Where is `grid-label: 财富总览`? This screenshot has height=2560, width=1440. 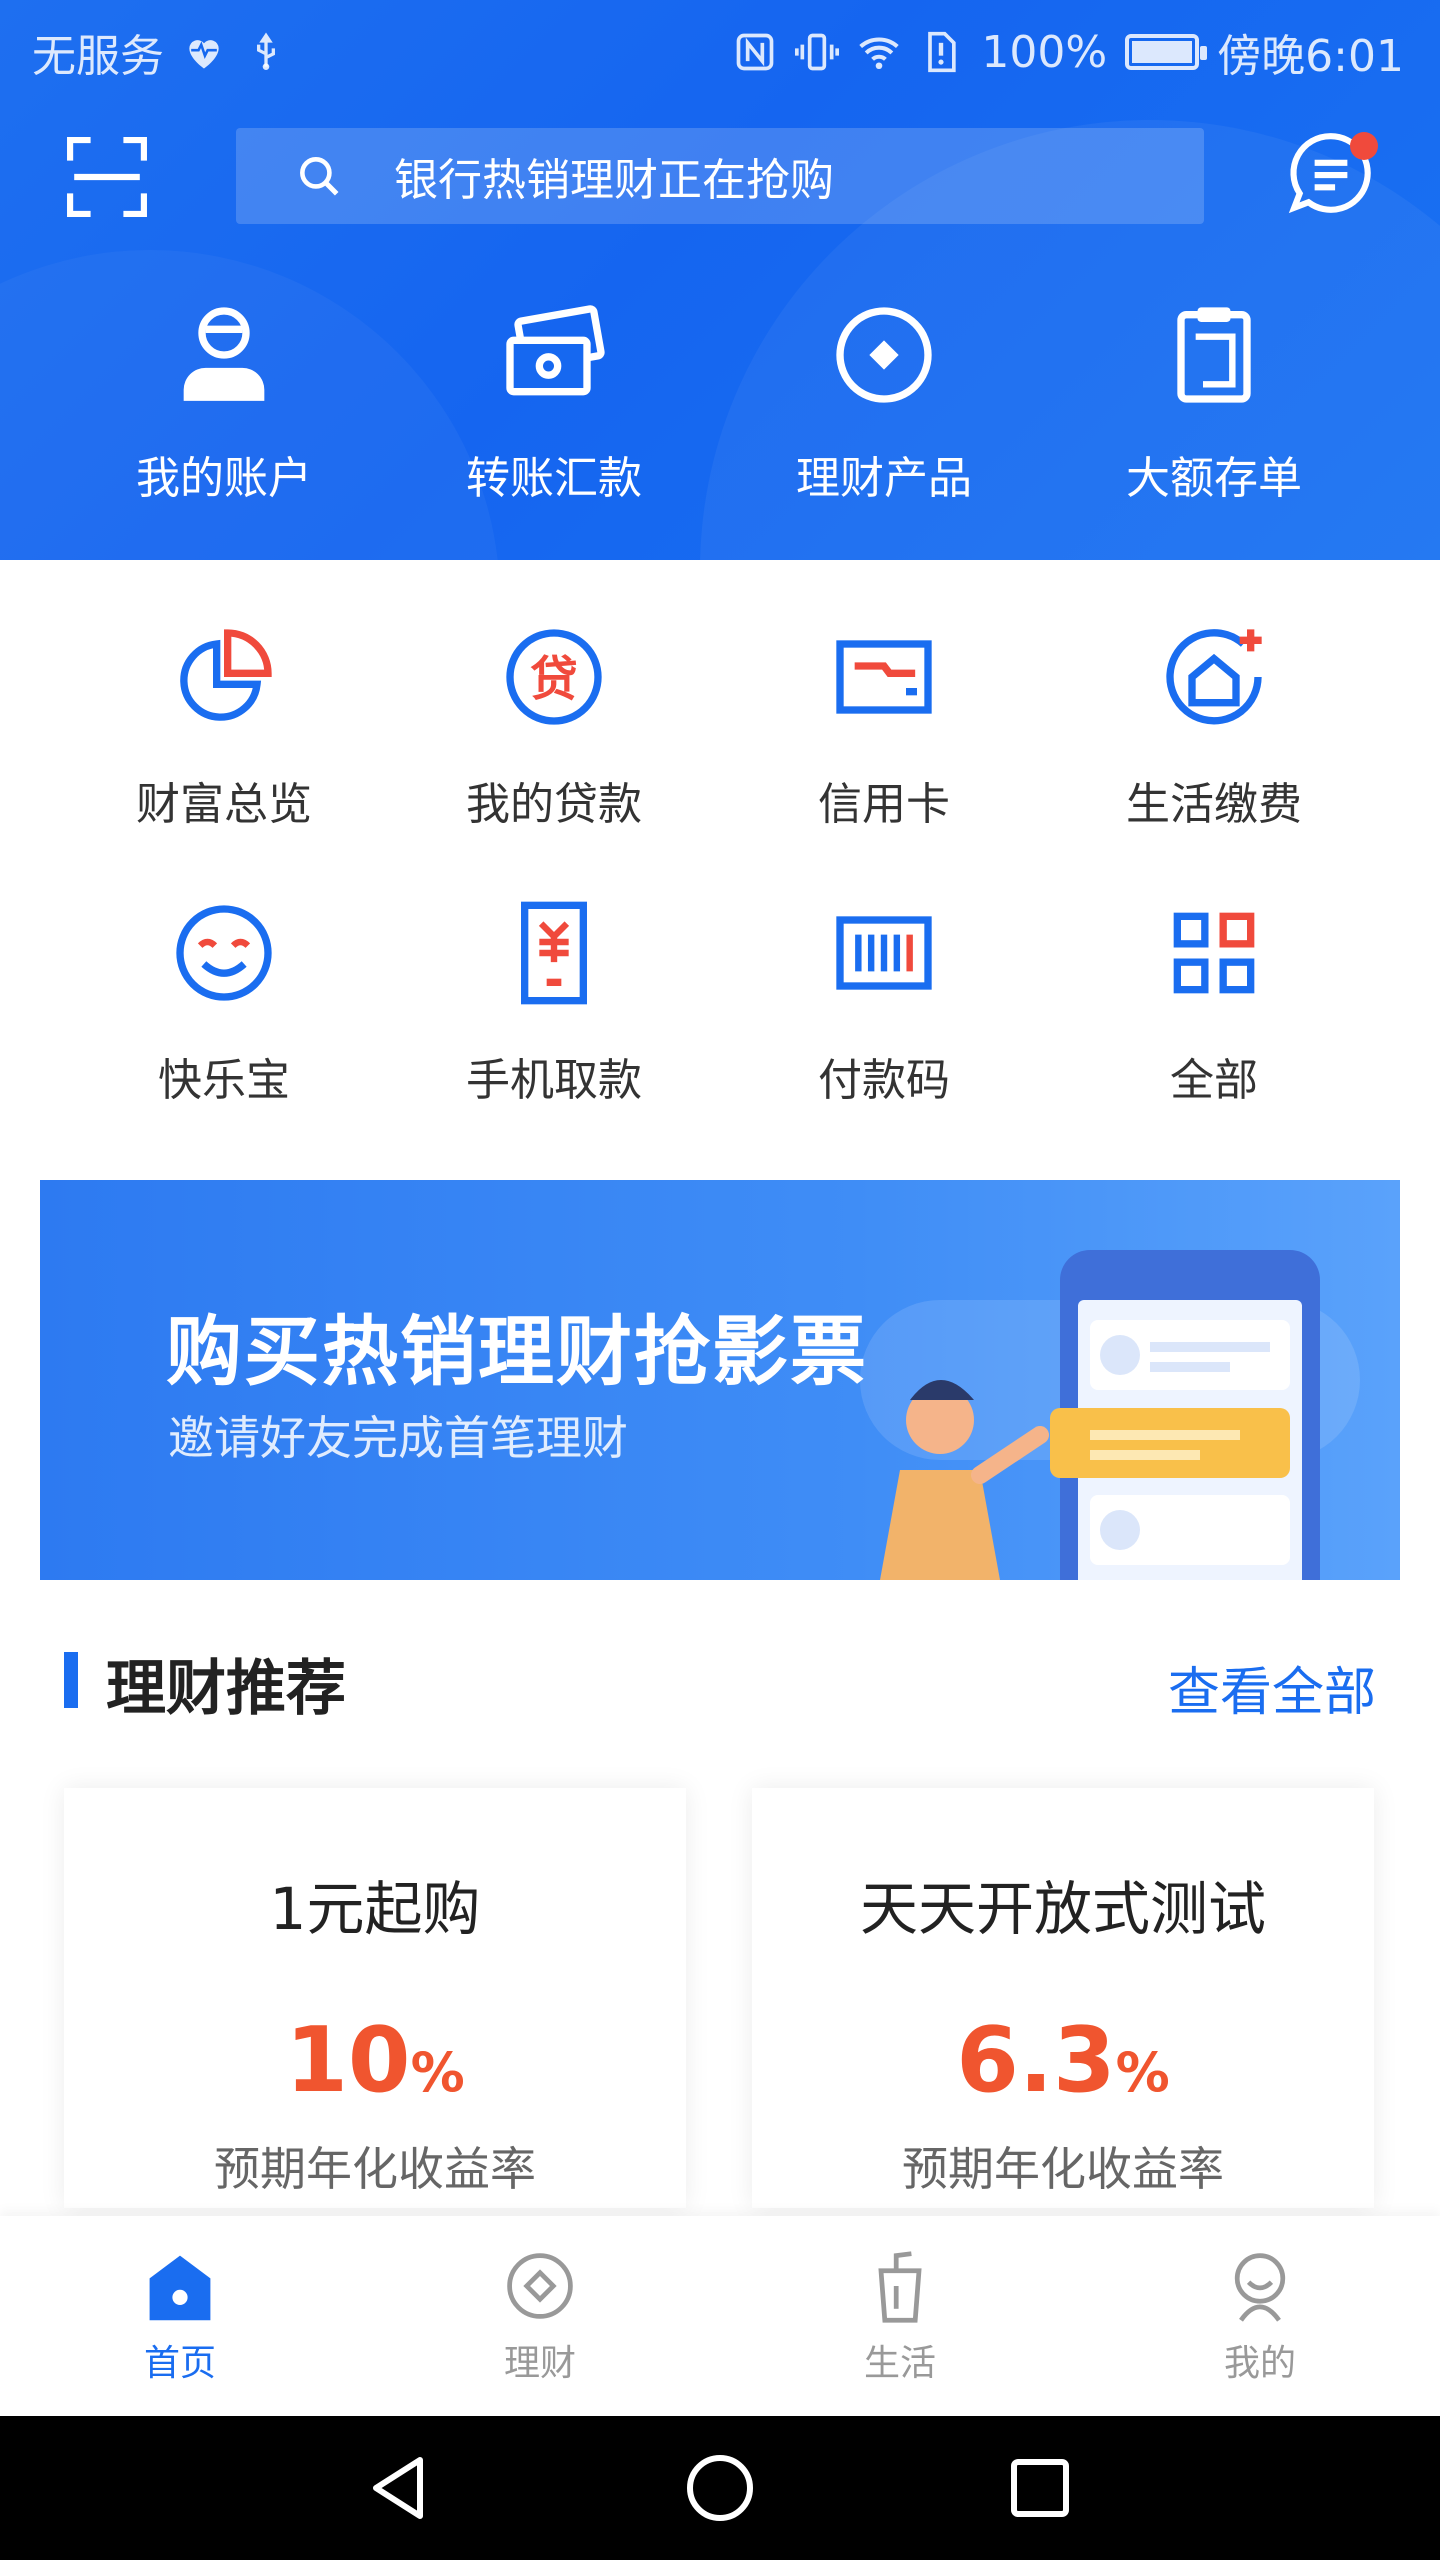 grid-label: 财富总览 is located at coordinates (224, 804).